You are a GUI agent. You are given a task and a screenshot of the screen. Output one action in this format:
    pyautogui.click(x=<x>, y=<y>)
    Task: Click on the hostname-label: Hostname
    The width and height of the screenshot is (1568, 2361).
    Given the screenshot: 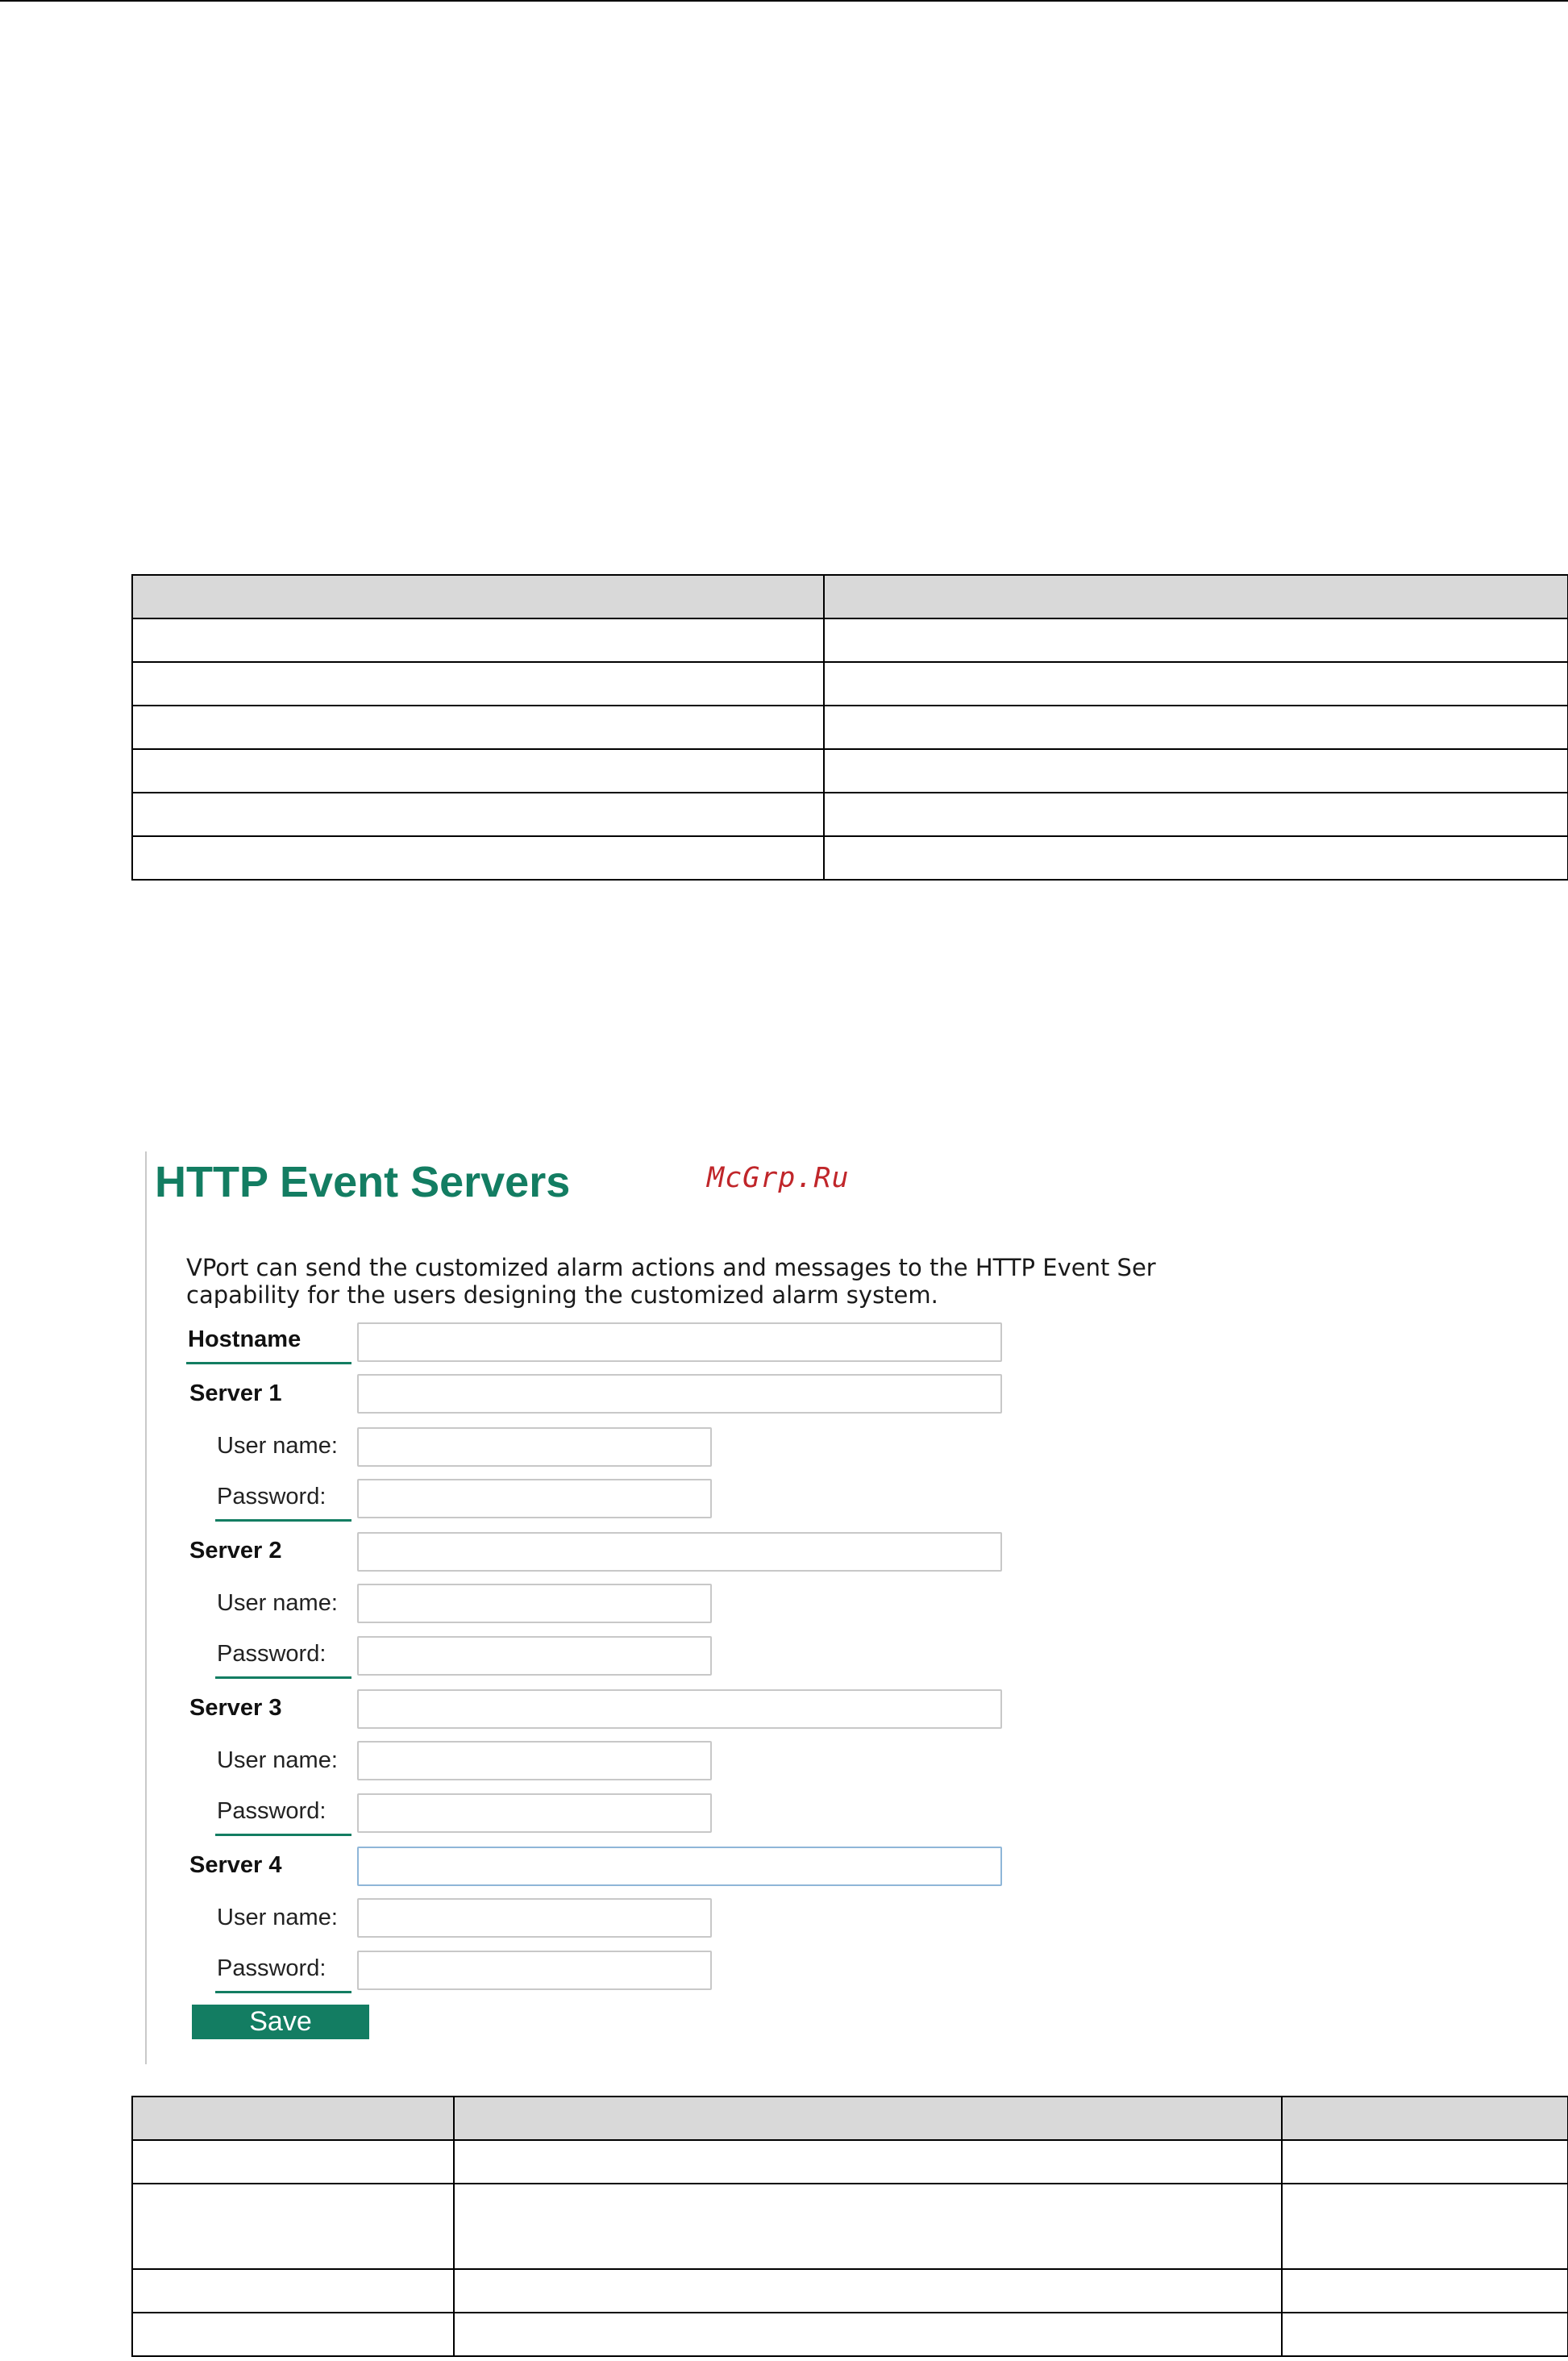 What is the action you would take?
    pyautogui.click(x=245, y=1339)
    